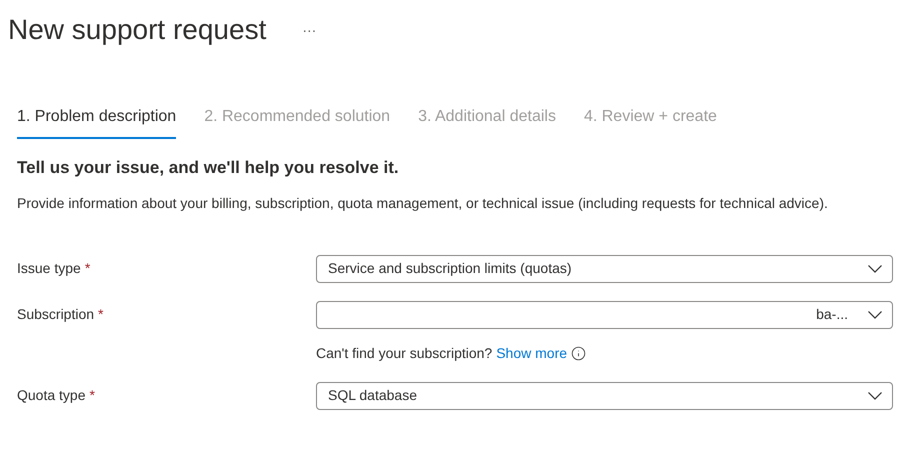 The height and width of the screenshot is (470, 913). What do you see at coordinates (49, 268) in the screenshot?
I see `field-label: Issue type` at bounding box center [49, 268].